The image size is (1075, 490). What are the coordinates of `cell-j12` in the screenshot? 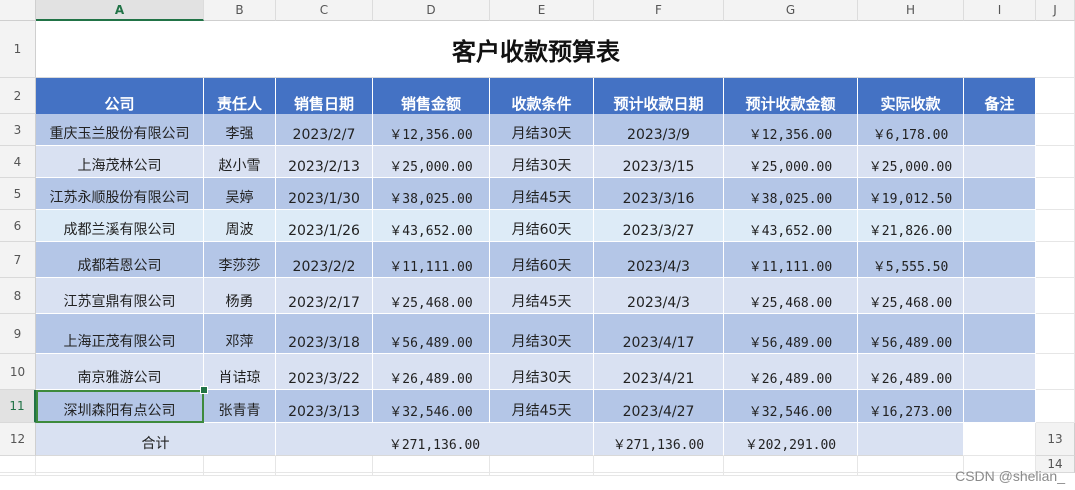 It's located at (1000, 439).